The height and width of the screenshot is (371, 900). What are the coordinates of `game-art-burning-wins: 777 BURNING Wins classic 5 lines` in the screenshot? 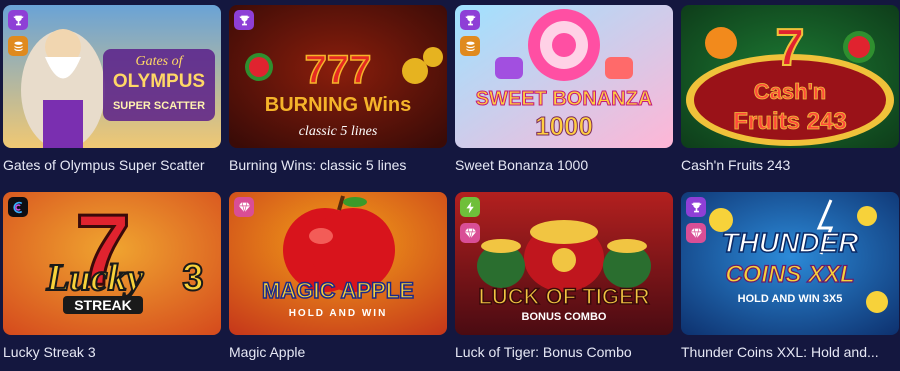 It's located at (338, 76).